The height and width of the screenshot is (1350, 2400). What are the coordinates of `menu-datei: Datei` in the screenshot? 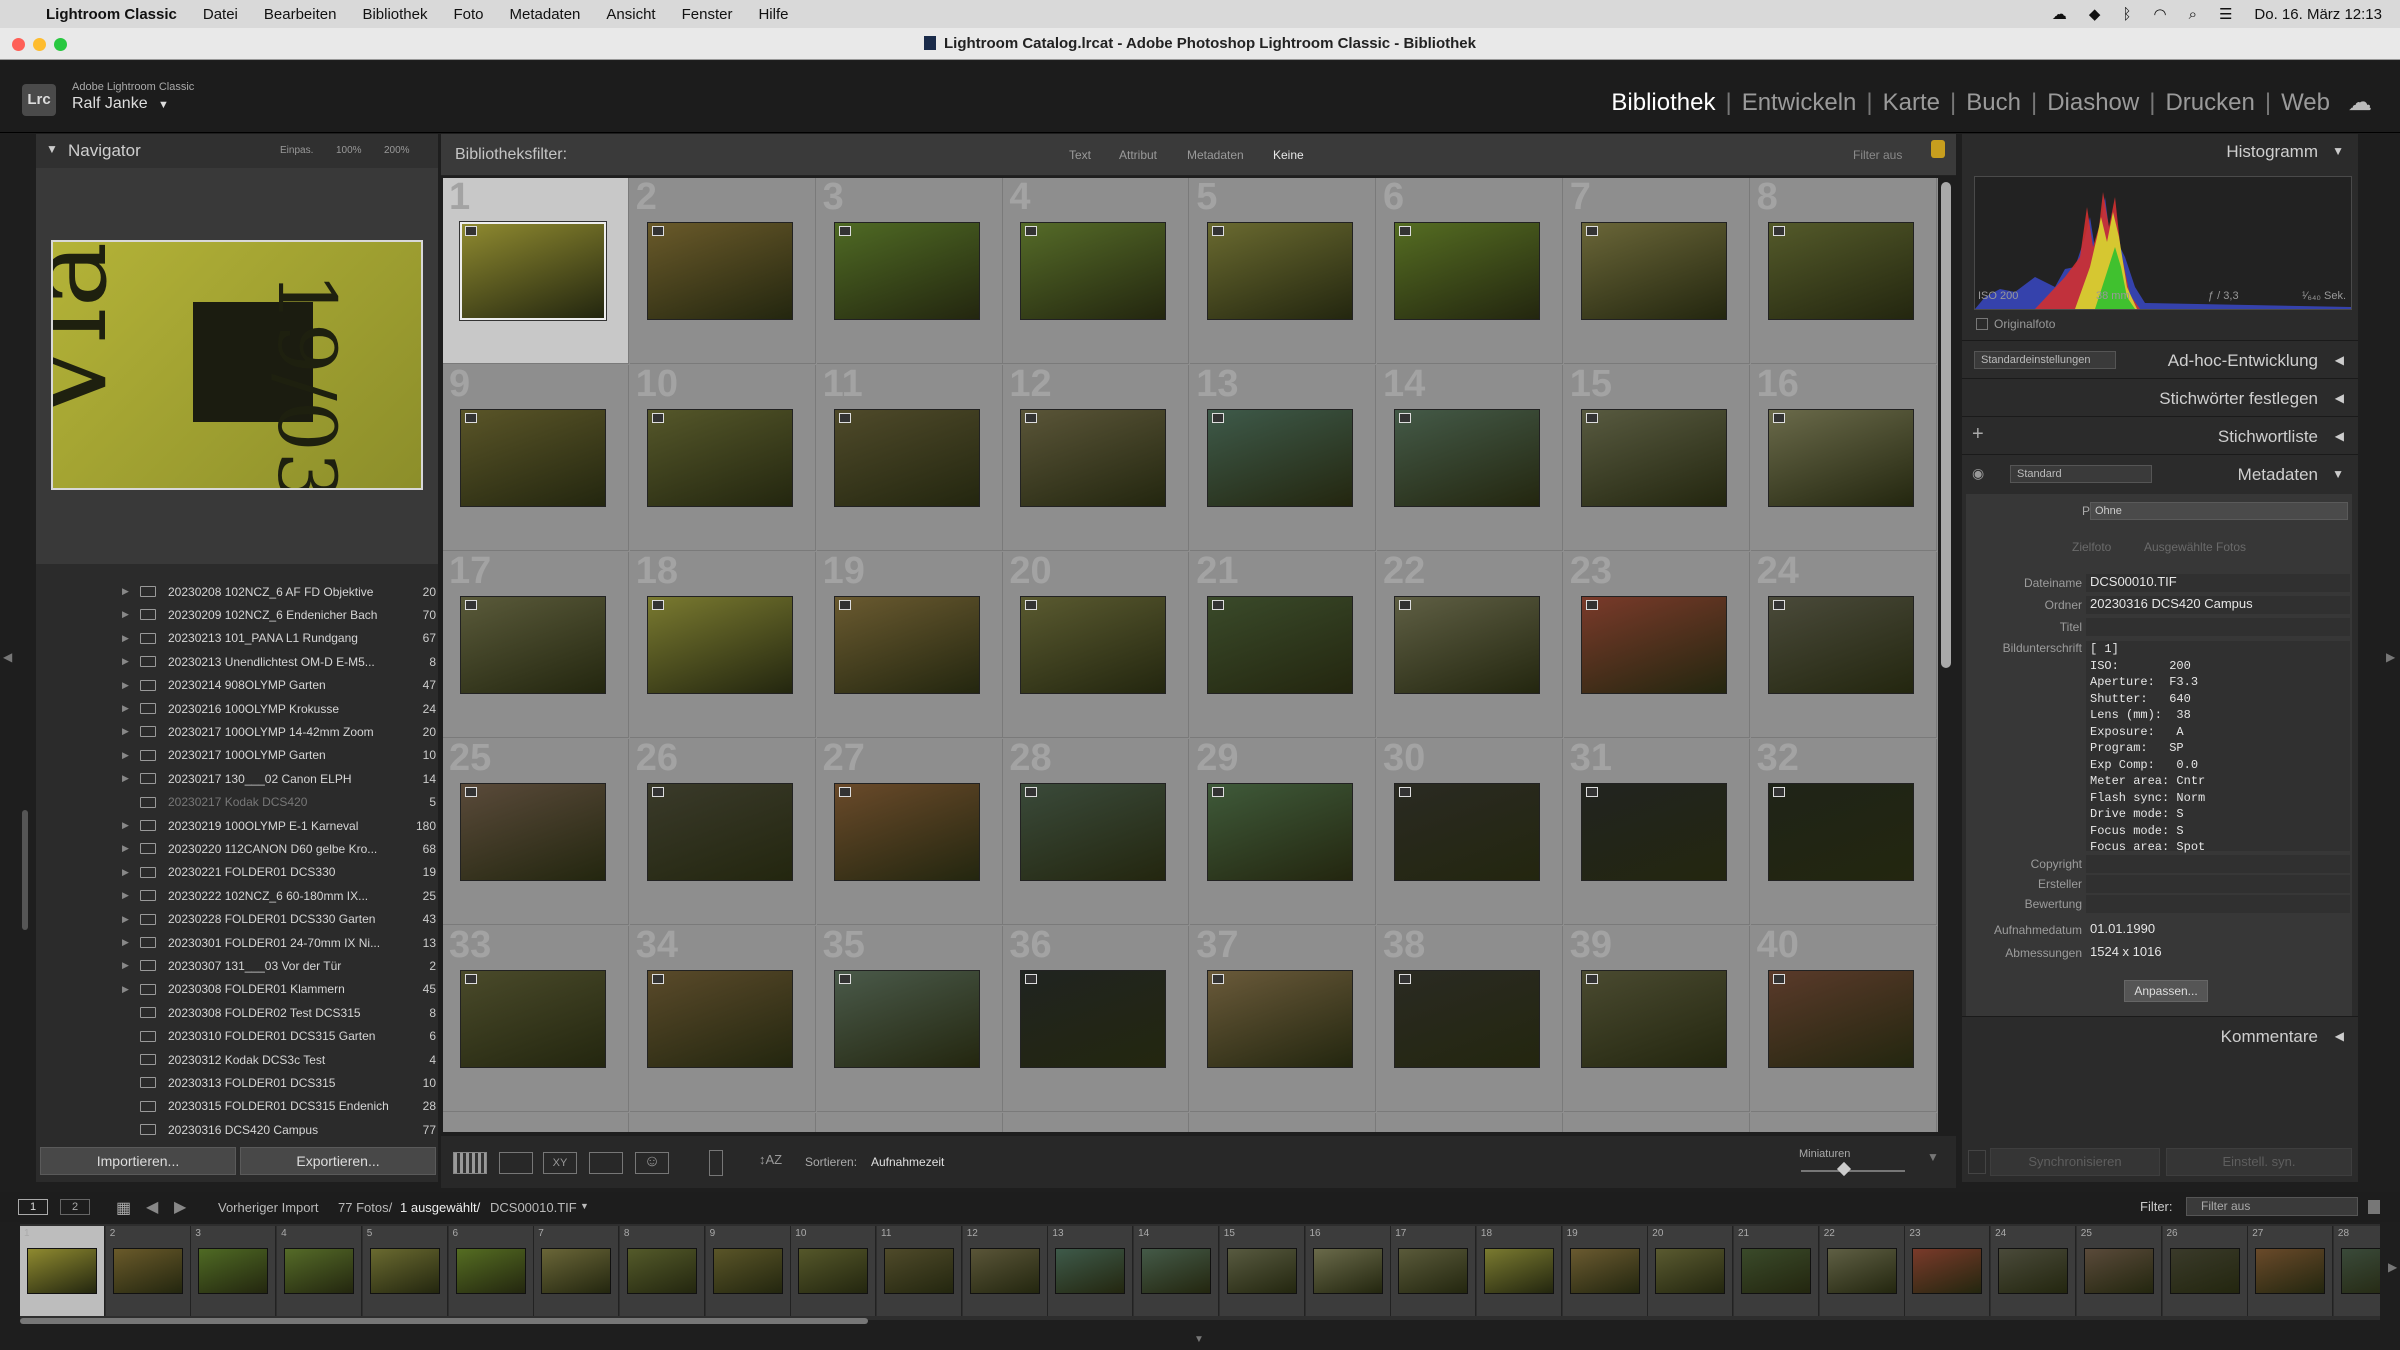 It's located at (220, 14).